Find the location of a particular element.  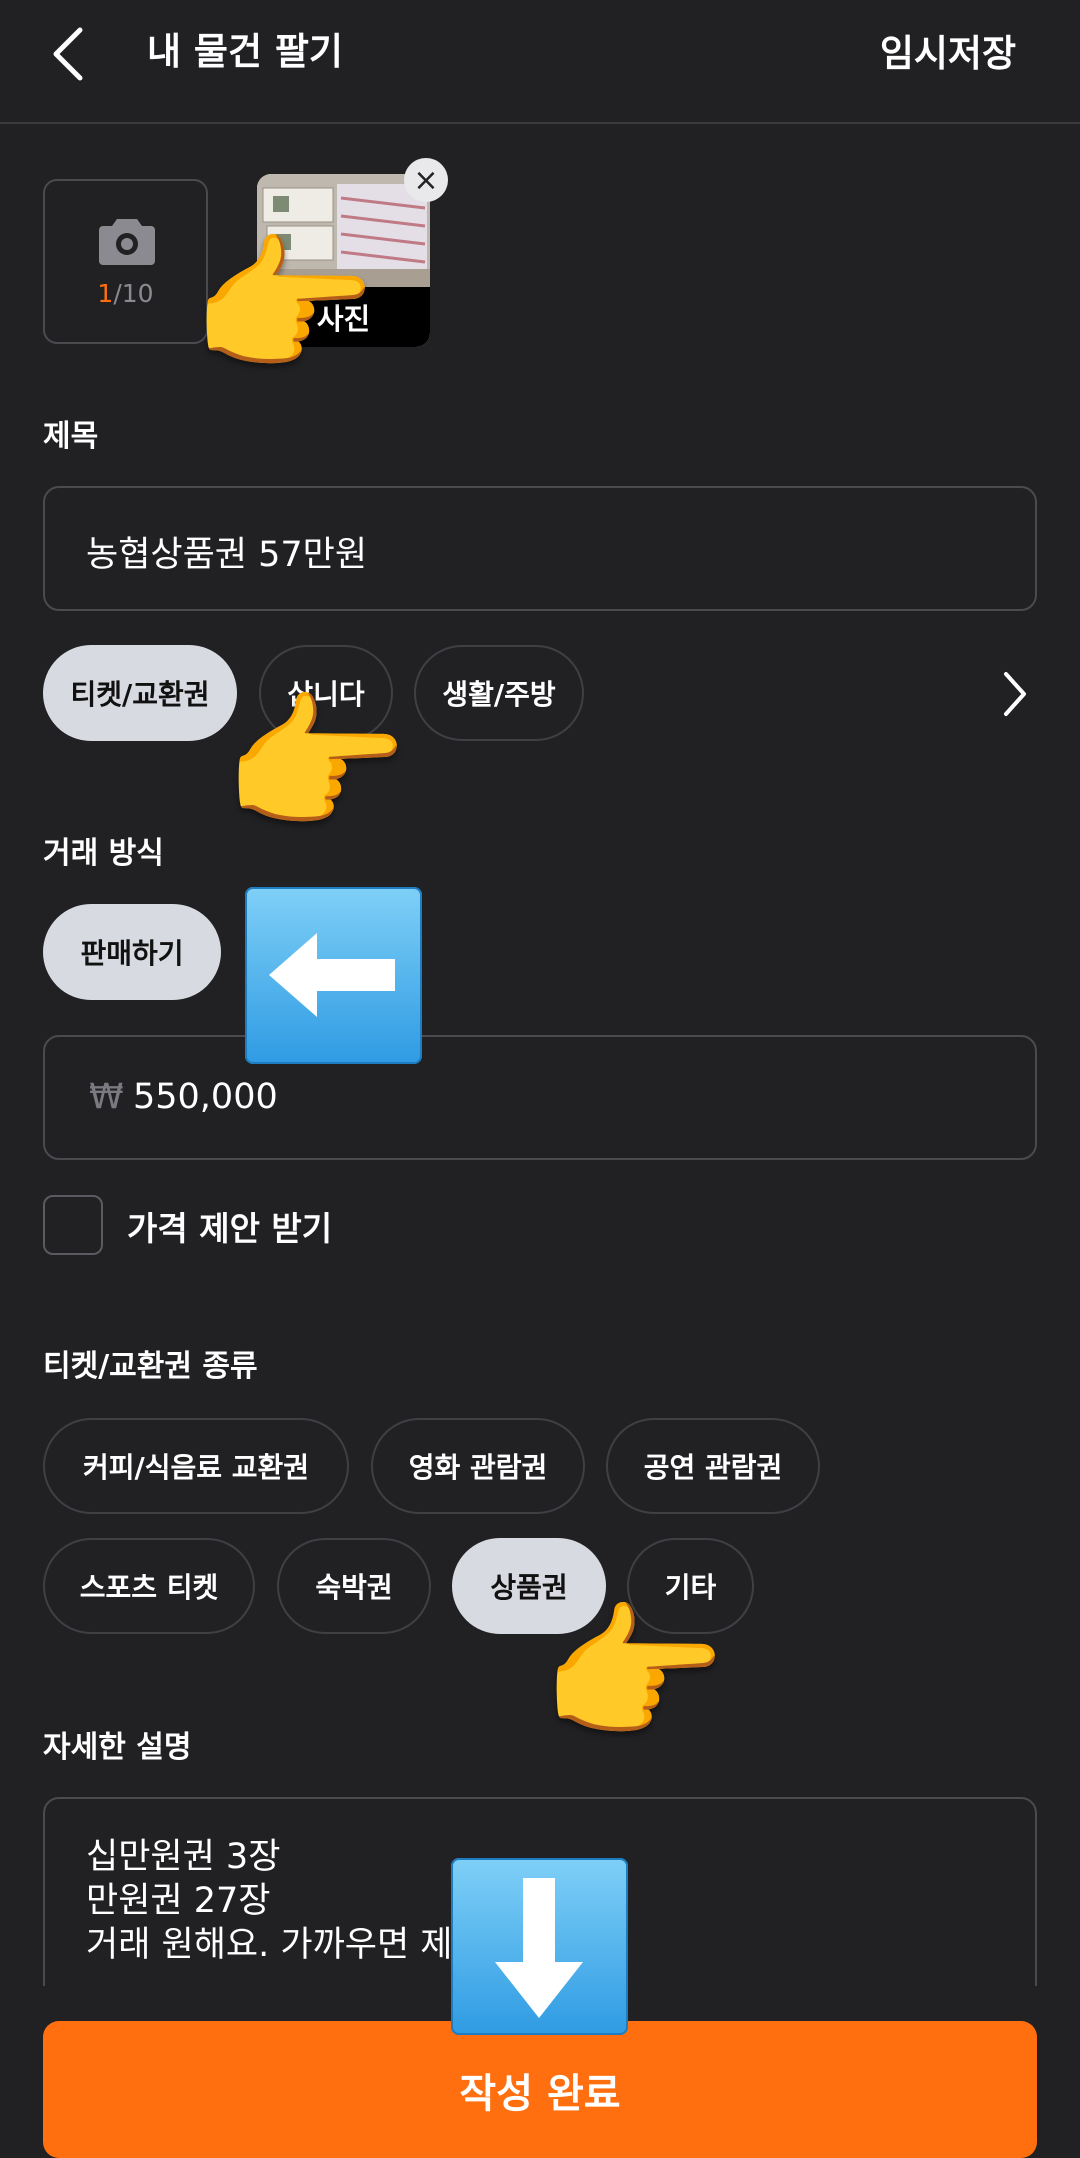

description-line: 만원권 27장 is located at coordinates (178, 1901).